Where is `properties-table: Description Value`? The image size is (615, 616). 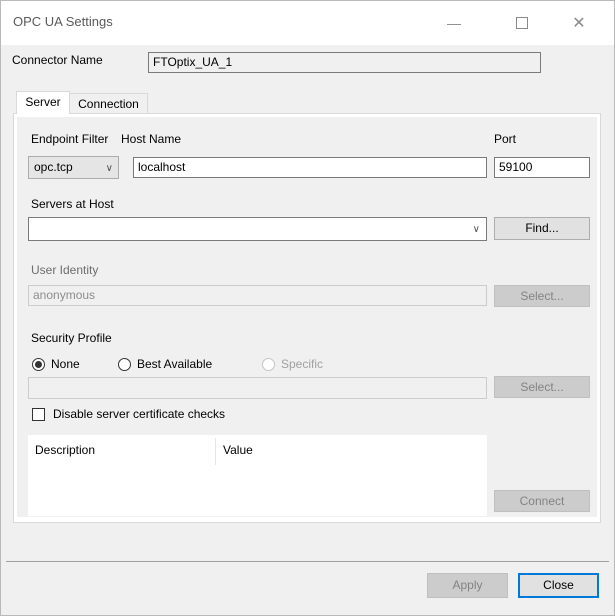
properties-table: Description Value is located at coordinates (257, 475).